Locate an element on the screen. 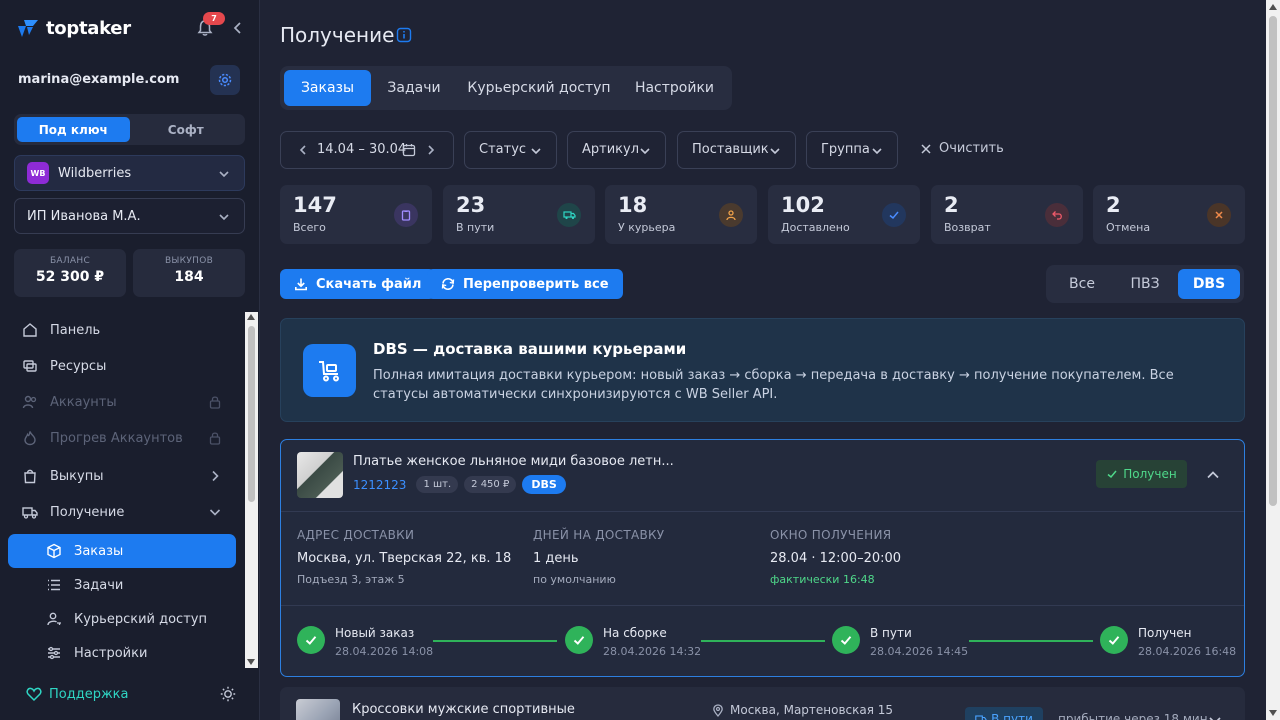 This screenshot has width=1280, height=720. sidebar-item-tasks: Задачи is located at coordinates (122, 585).